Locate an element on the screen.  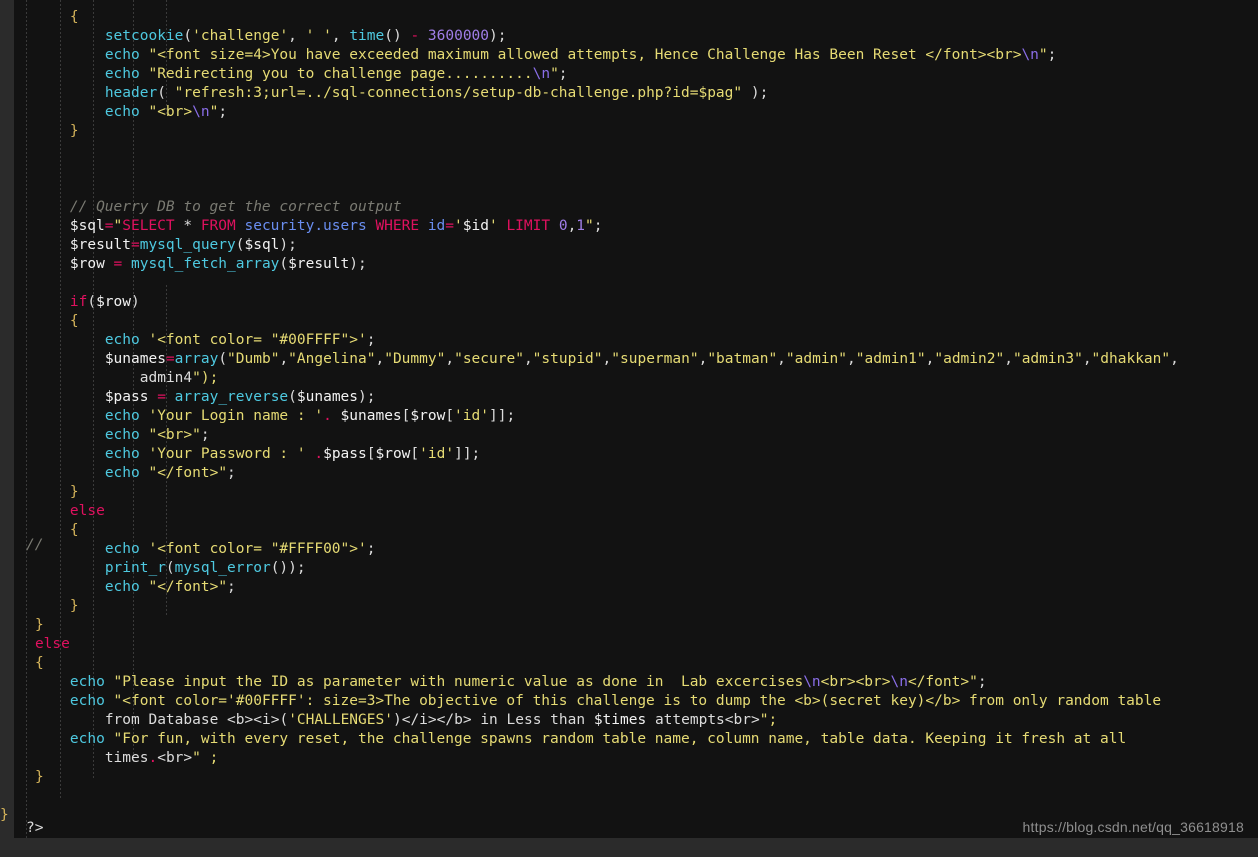
code-line: times.<br>" ; is located at coordinates (161, 758).